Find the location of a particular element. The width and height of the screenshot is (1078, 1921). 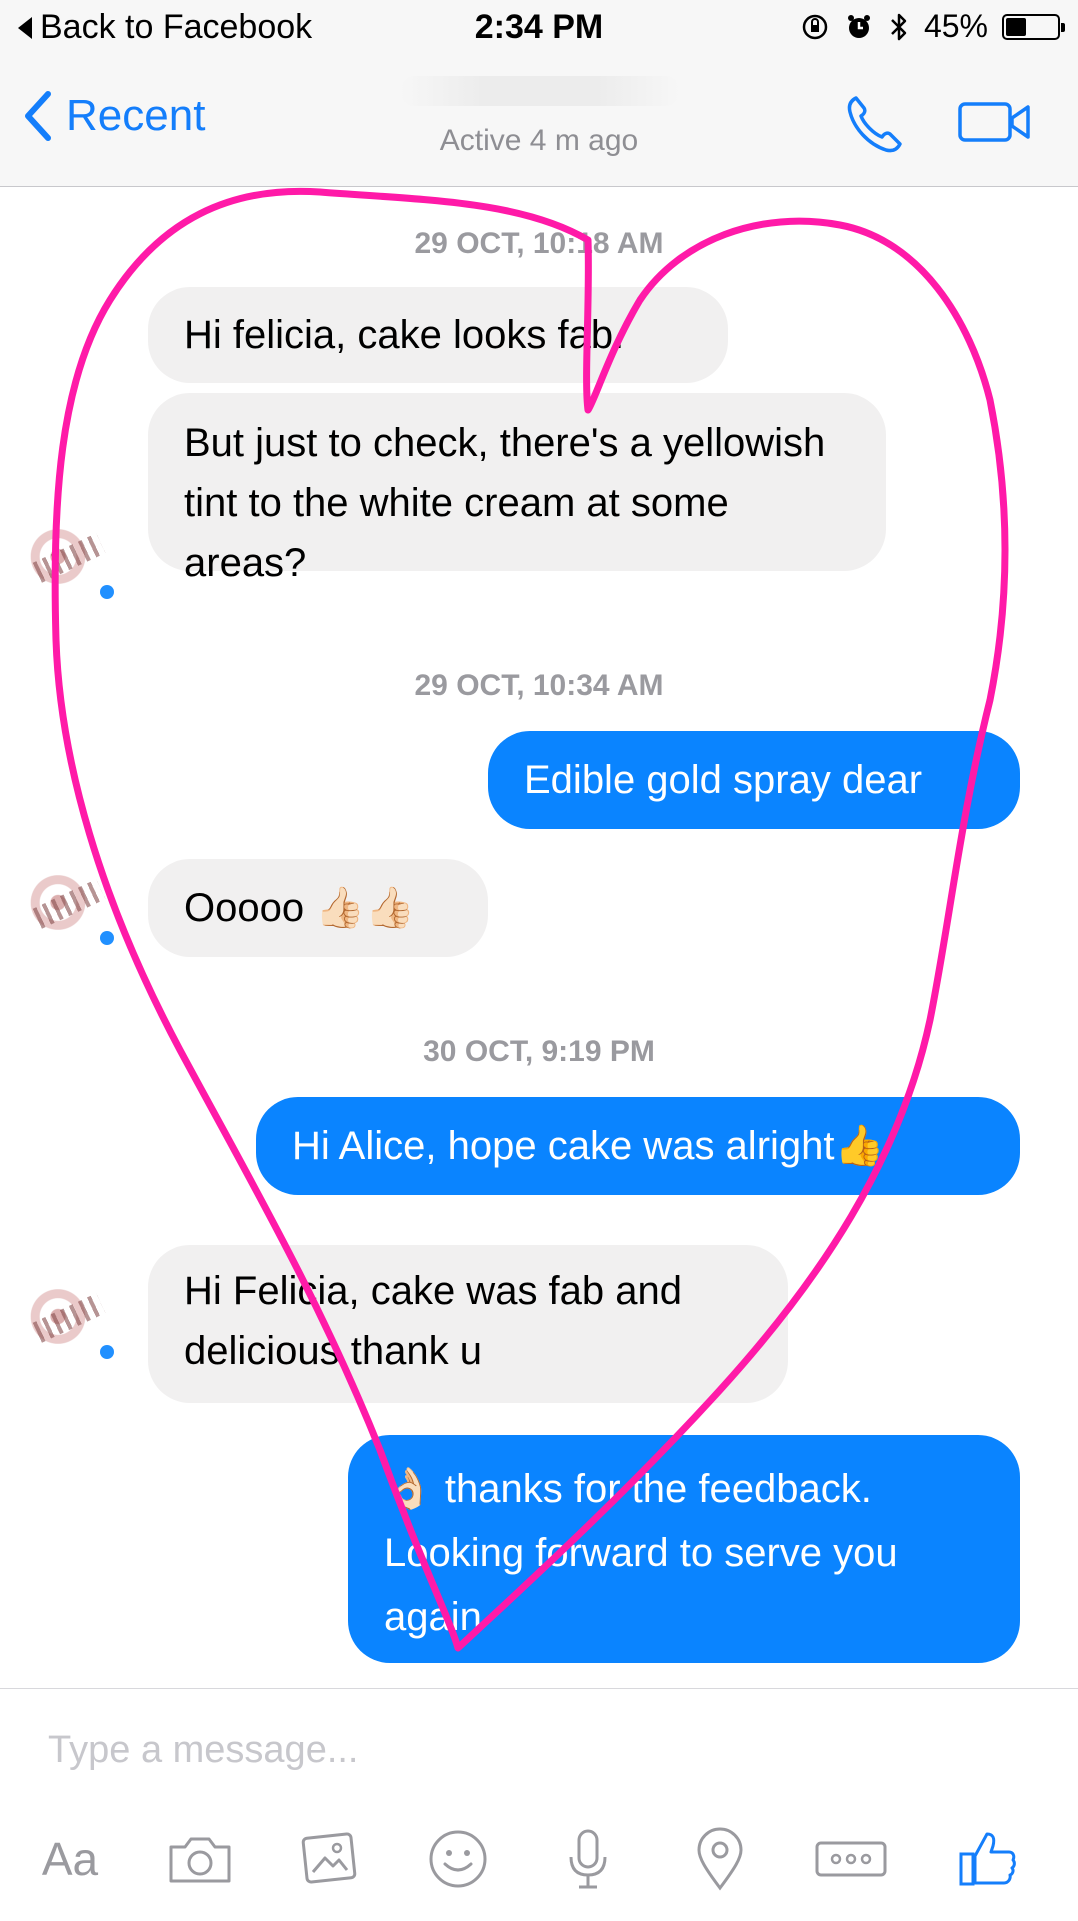

outgoing-message: Edible gold spray dear is located at coordinates (754, 780).